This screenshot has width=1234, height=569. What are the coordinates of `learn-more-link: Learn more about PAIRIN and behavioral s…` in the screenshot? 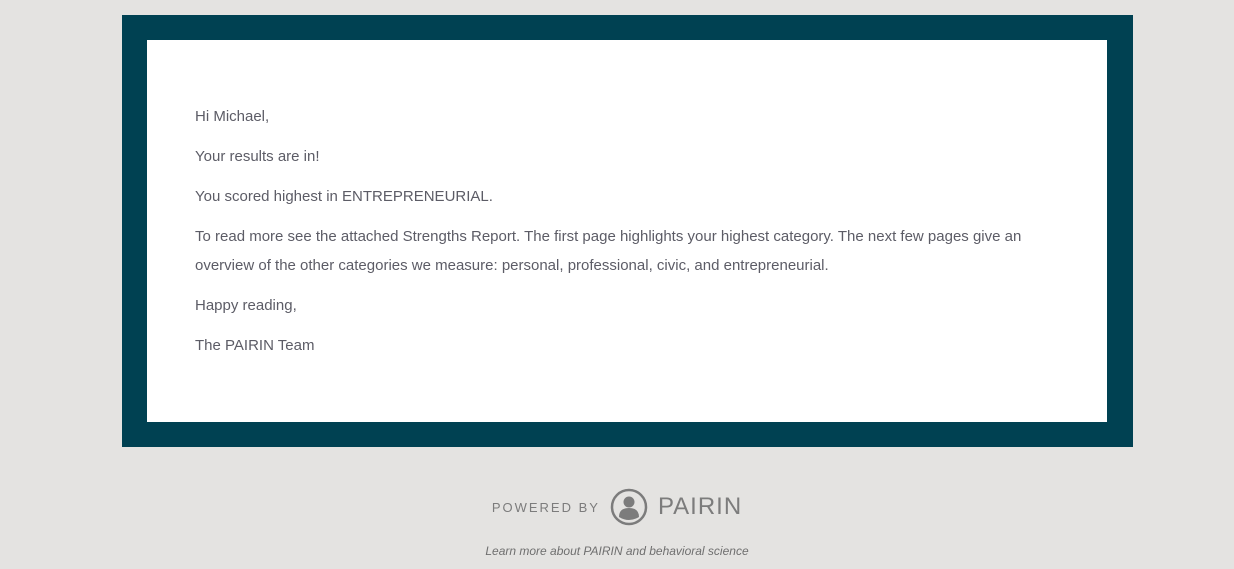 It's located at (617, 551).